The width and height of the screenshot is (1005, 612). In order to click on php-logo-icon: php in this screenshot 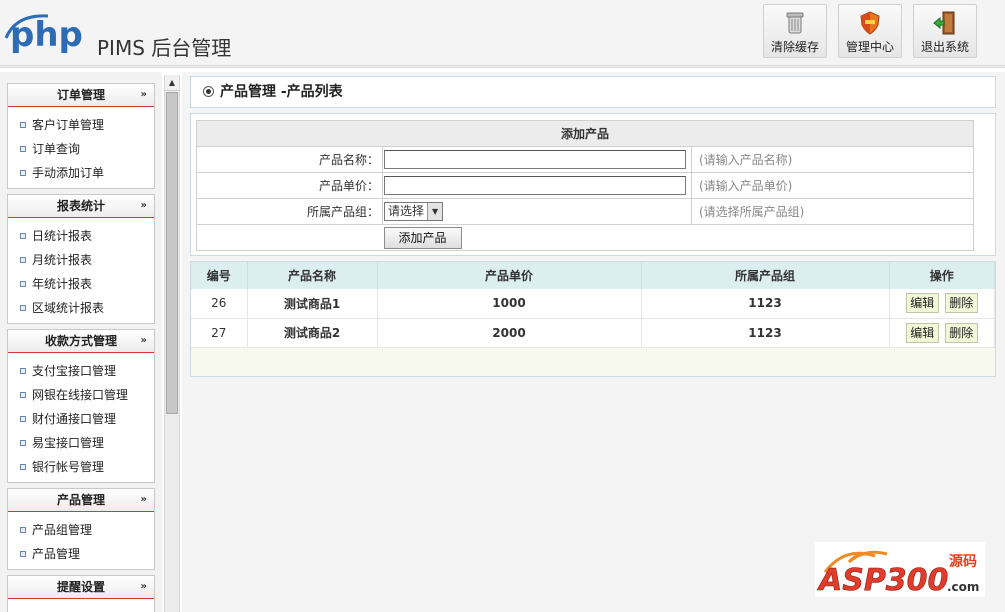, I will do `click(43, 34)`.